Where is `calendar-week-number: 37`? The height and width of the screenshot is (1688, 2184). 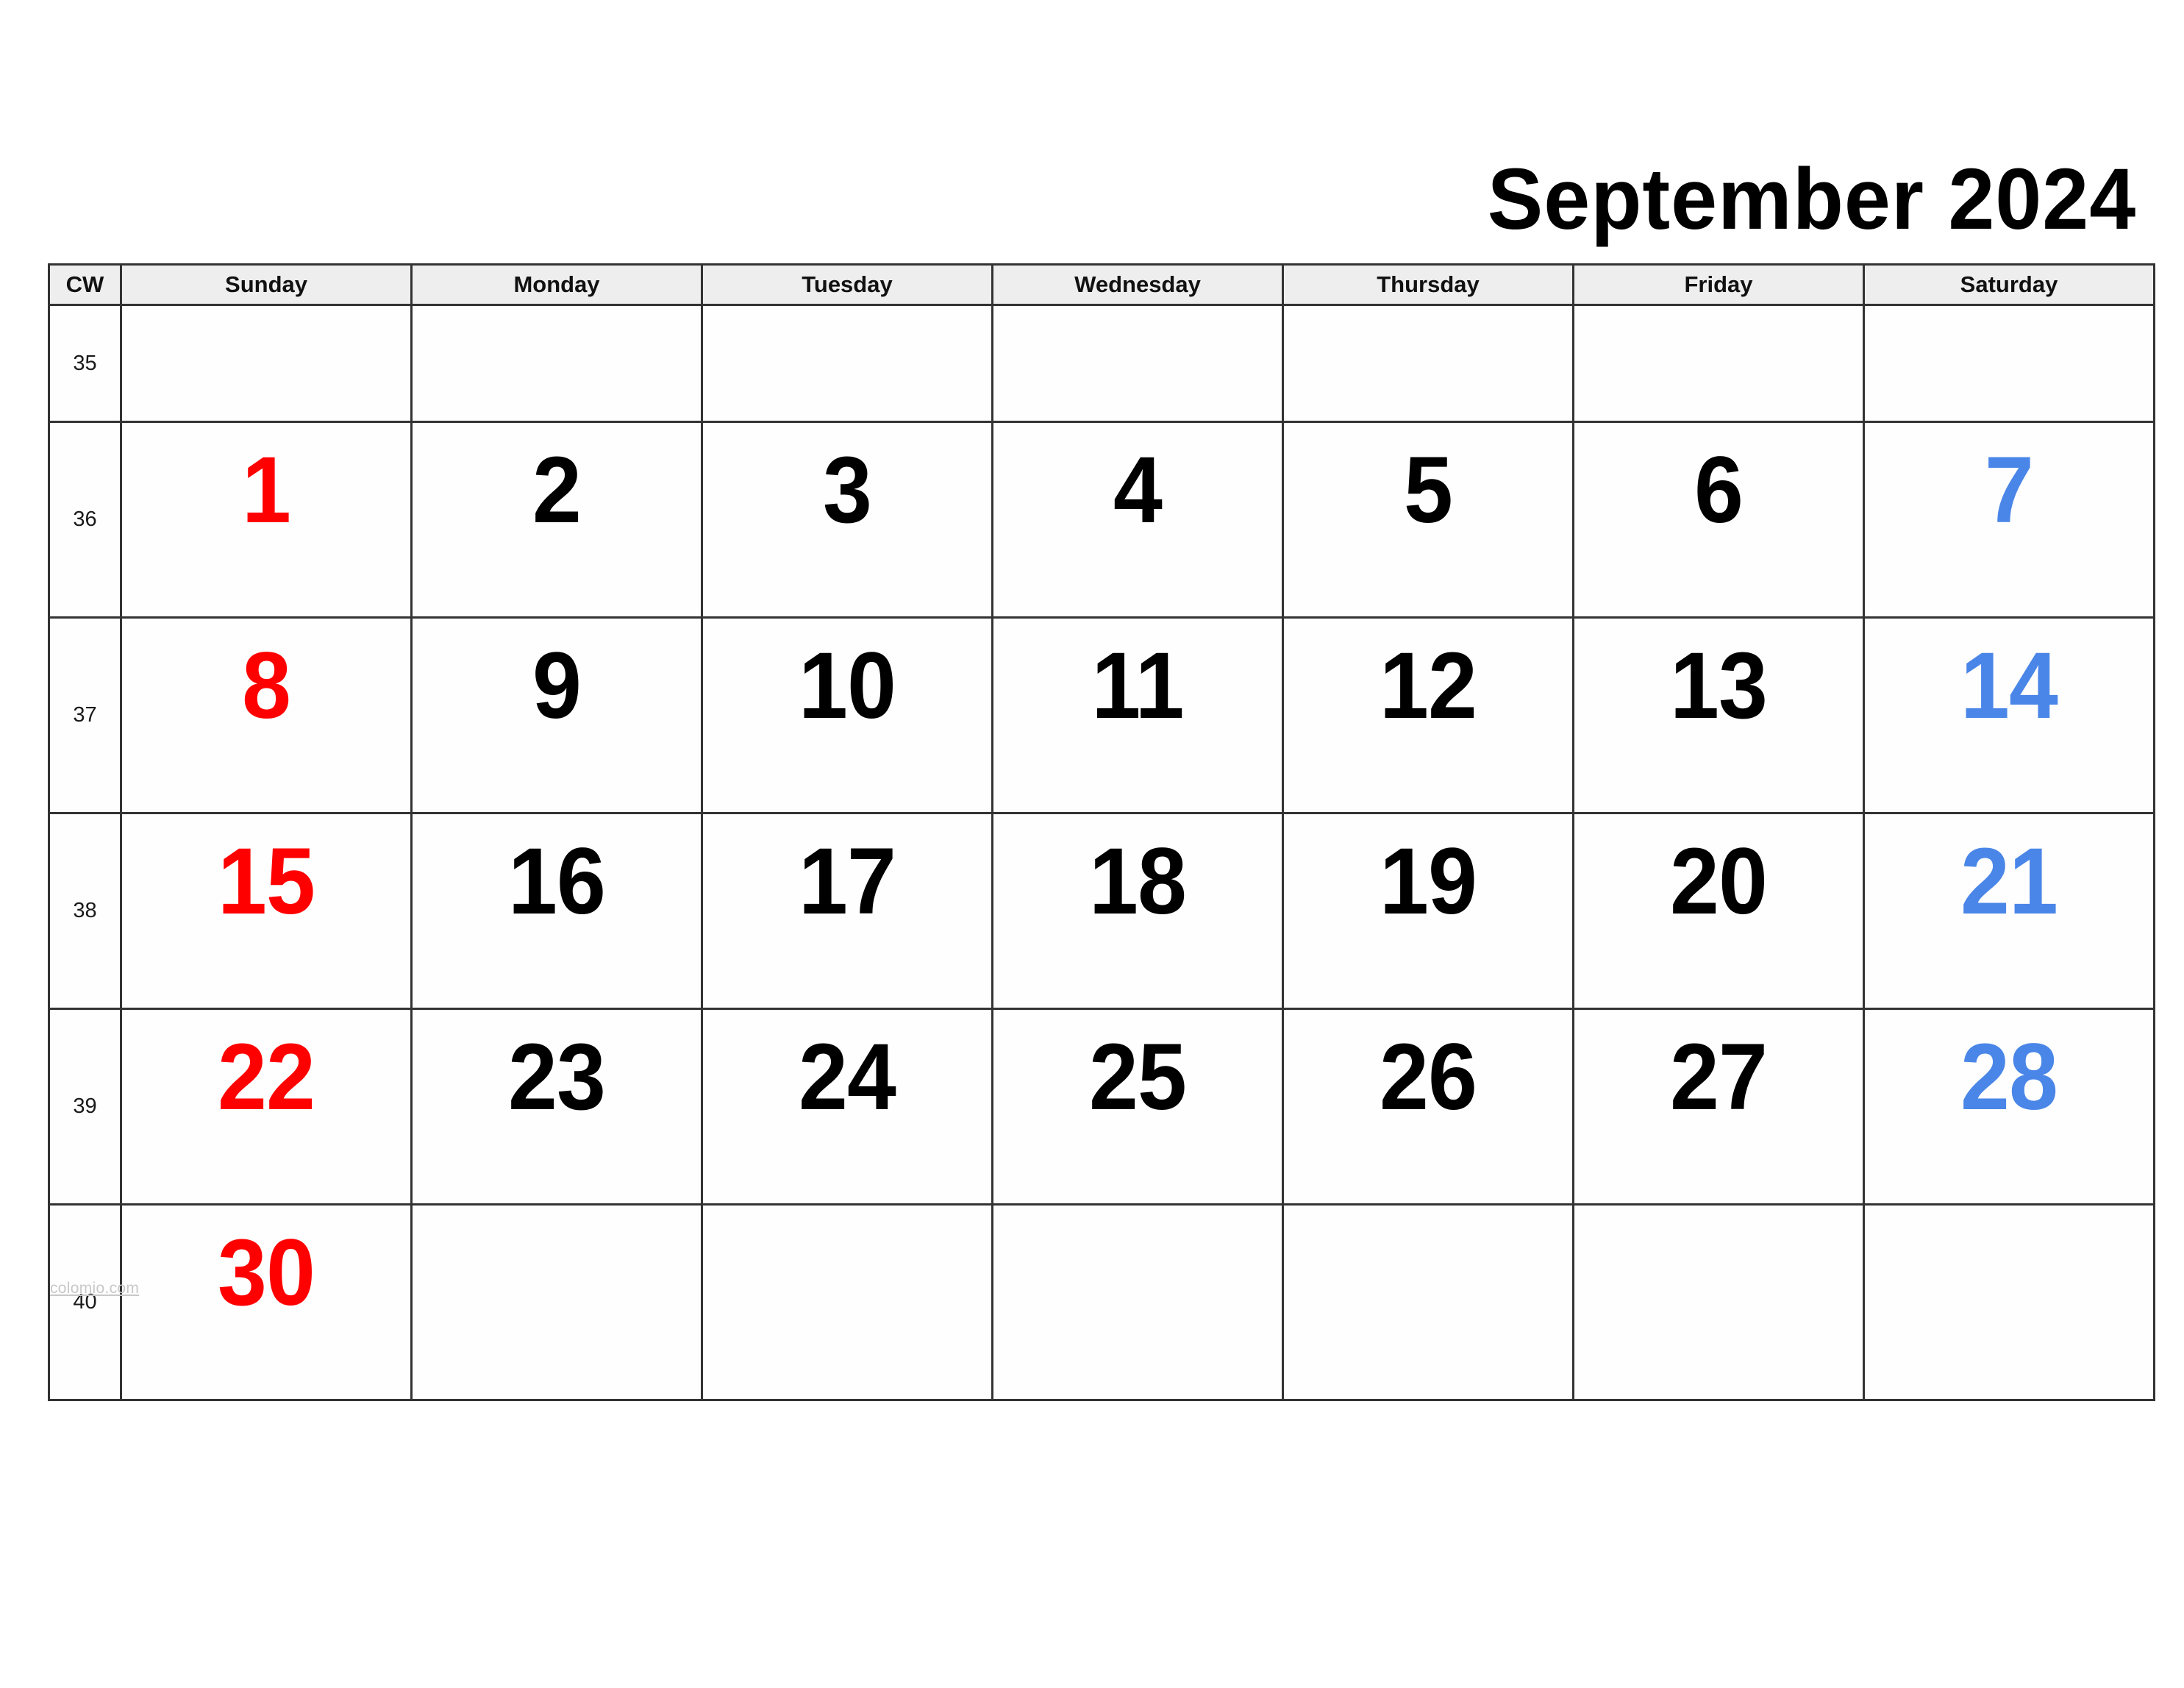 calendar-week-number: 37 is located at coordinates (85, 715).